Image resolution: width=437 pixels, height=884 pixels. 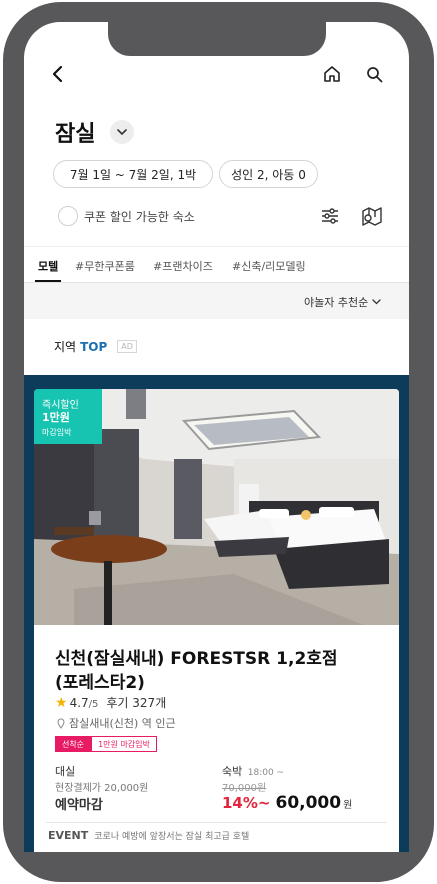 I want to click on stay-label: 숙박, so click(x=232, y=771).